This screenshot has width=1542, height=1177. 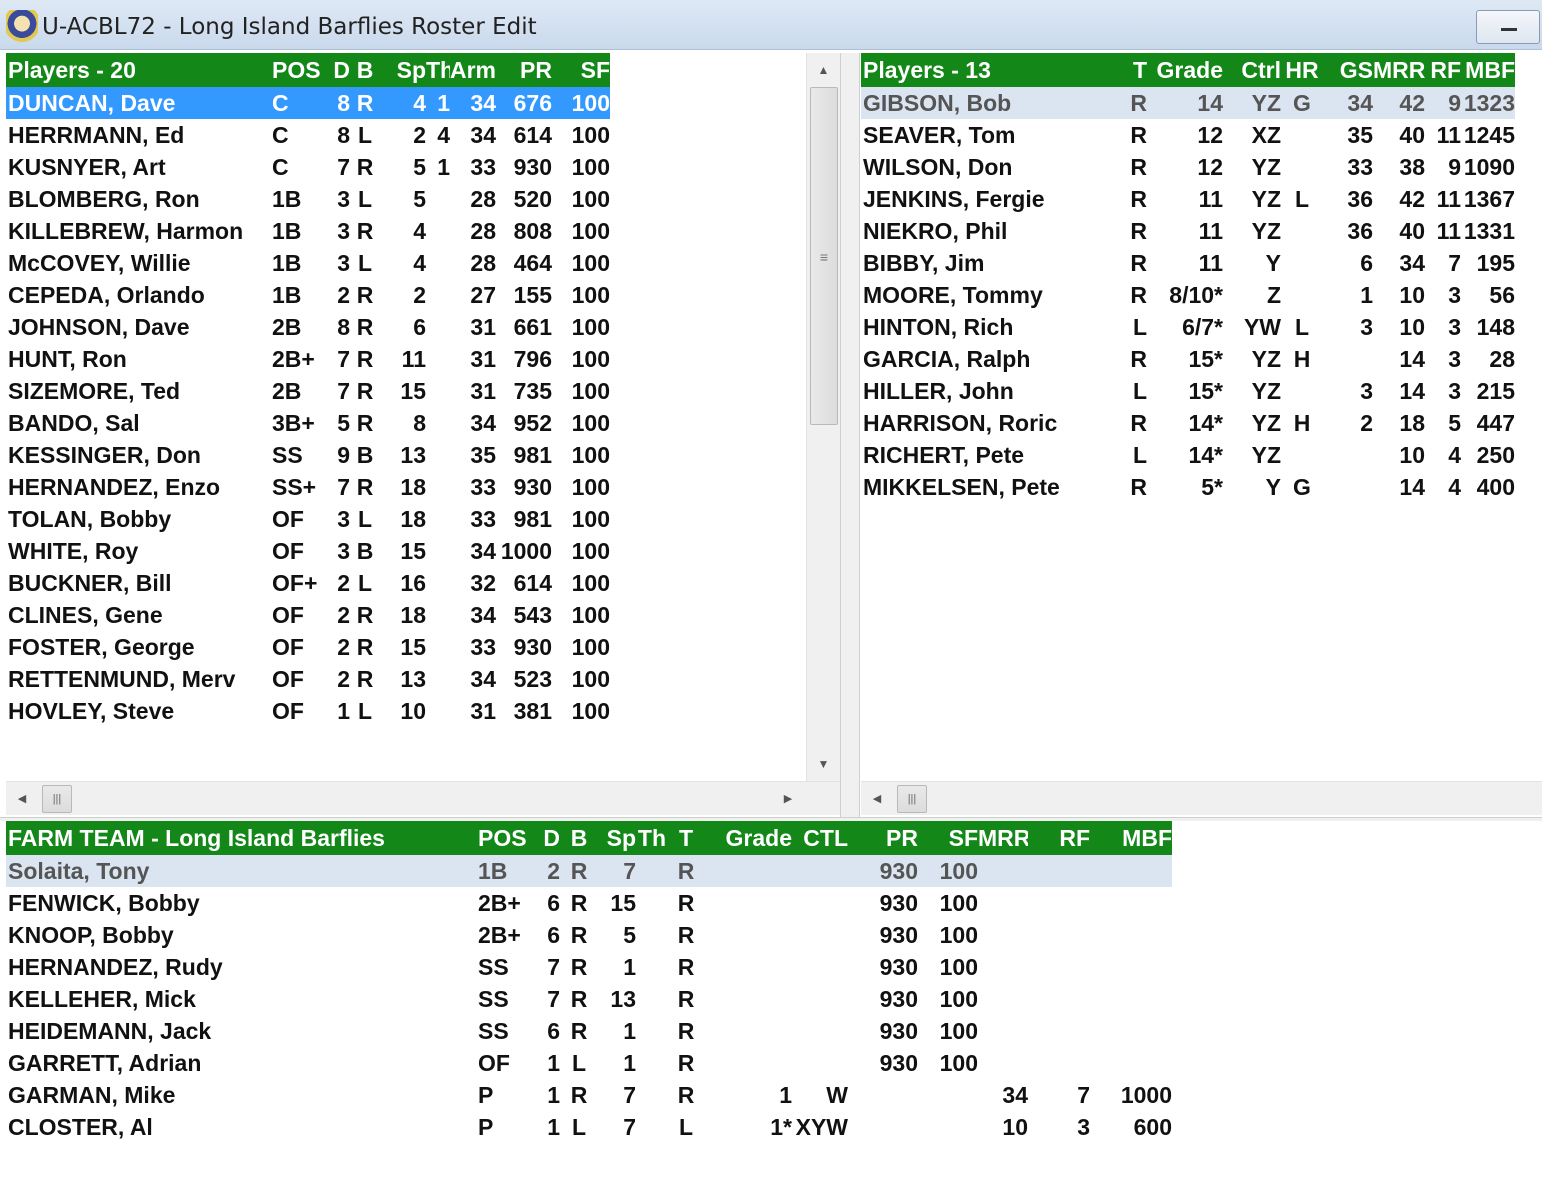 I want to click on pitchers-row: NIEKRO, Phil R 11 YZ 36 40 11 1331, so click(x=1188, y=231).